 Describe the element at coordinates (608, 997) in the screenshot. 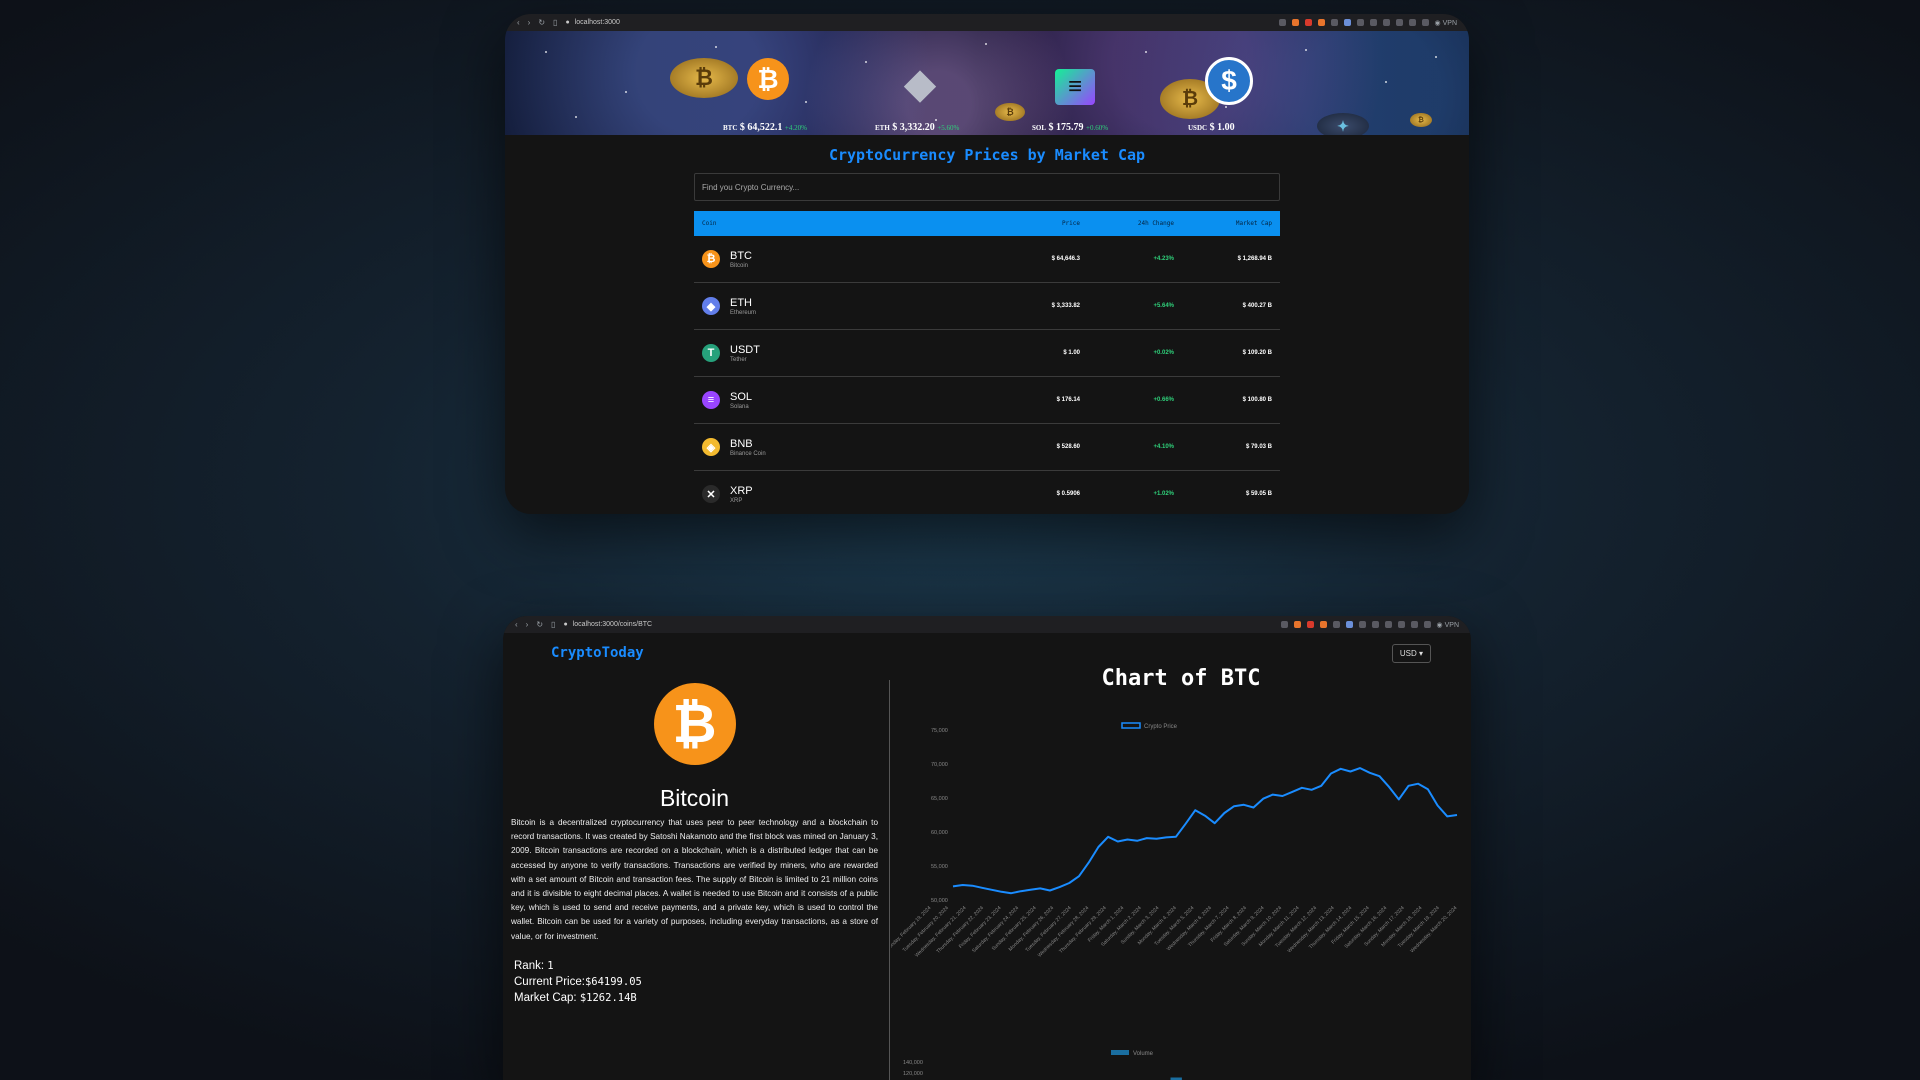

I see `market-cap-value: $1262.14B` at that location.